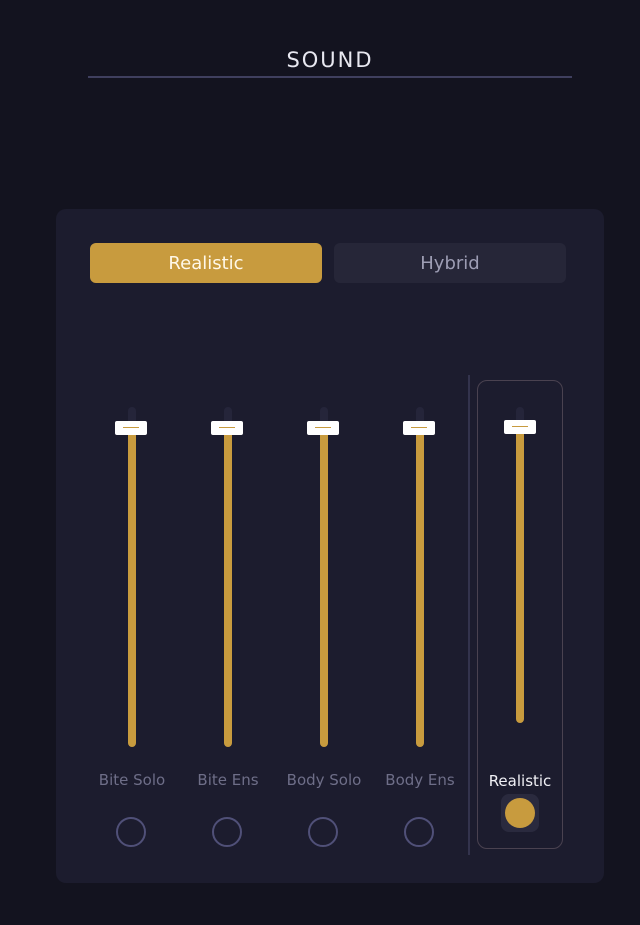  What do you see at coordinates (206, 263) in the screenshot?
I see `mode-realistic-button: Realistic` at bounding box center [206, 263].